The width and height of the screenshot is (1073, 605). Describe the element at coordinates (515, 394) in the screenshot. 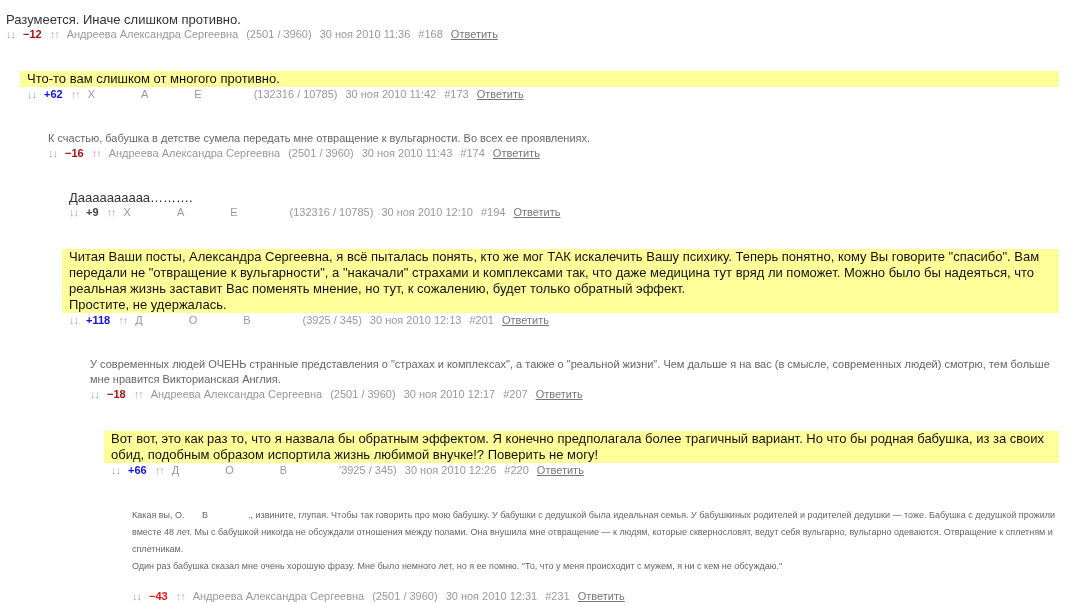

I see `comment-number: #207` at that location.